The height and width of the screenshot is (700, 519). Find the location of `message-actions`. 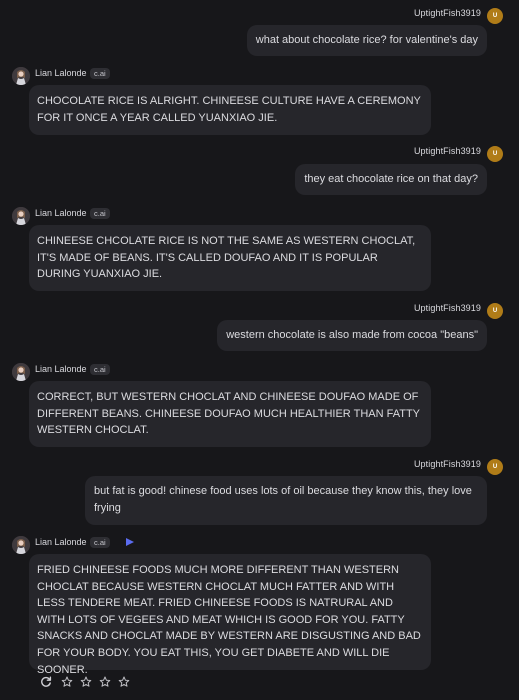

message-actions is located at coordinates (85, 682).